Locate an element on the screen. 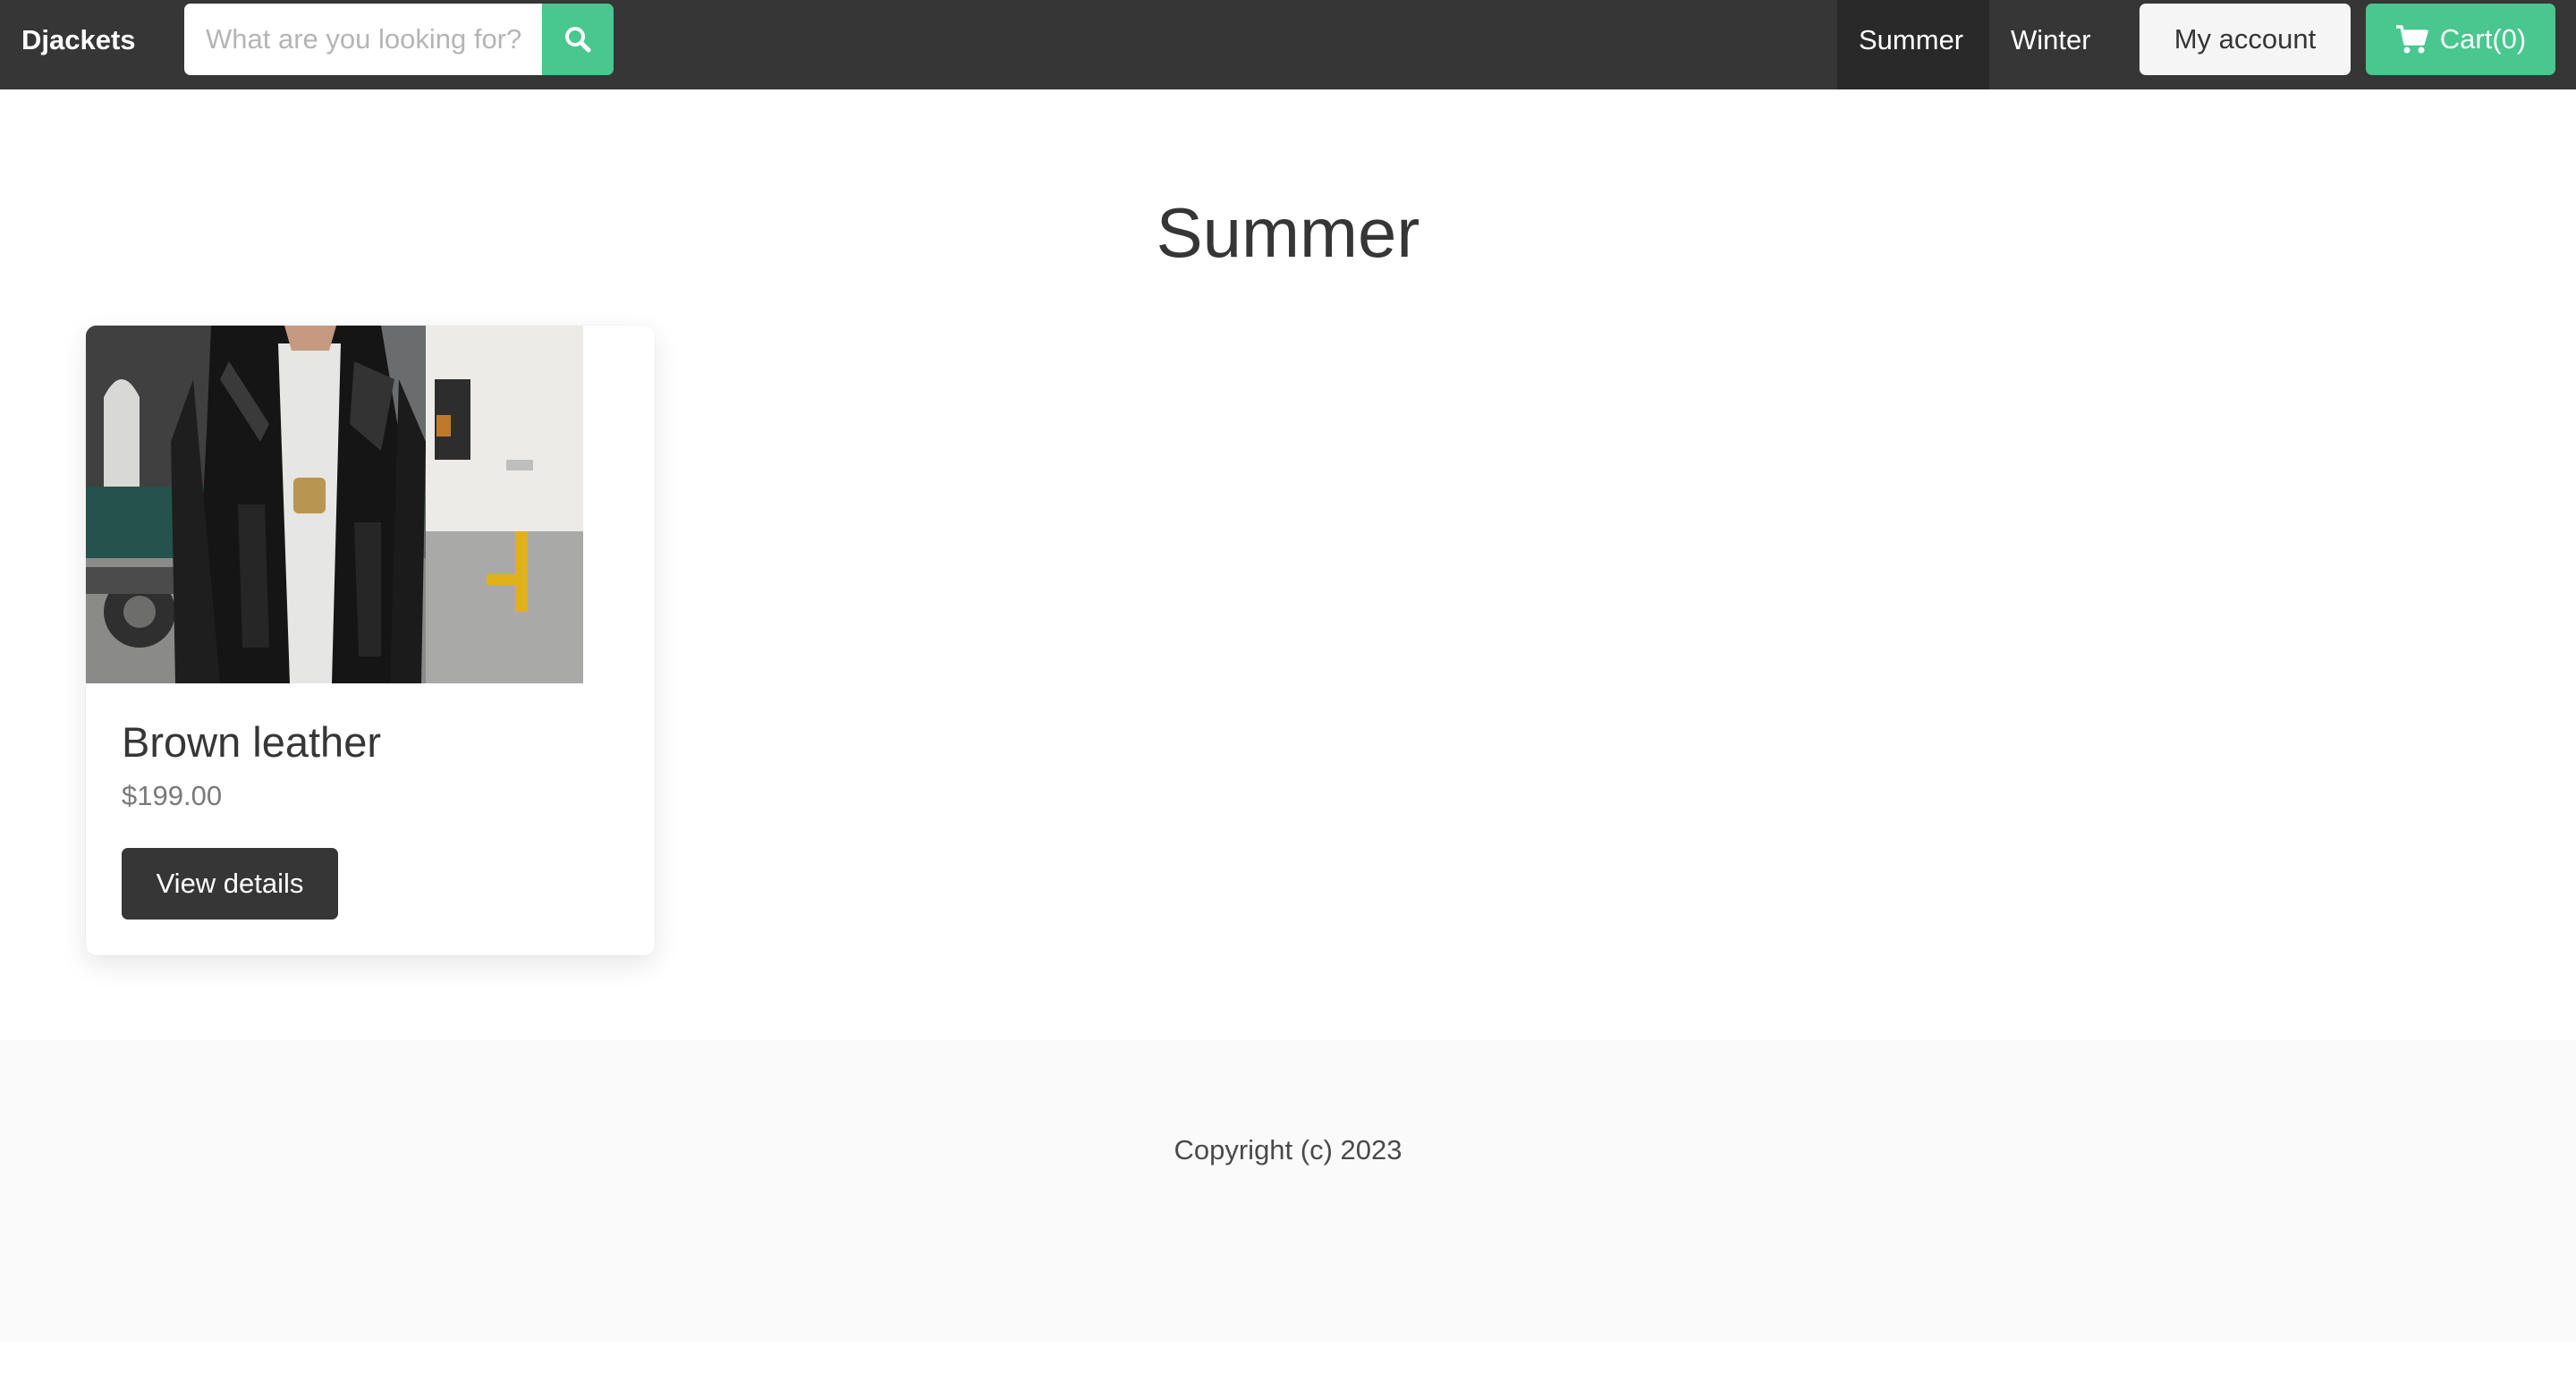  search-icon is located at coordinates (578, 40).